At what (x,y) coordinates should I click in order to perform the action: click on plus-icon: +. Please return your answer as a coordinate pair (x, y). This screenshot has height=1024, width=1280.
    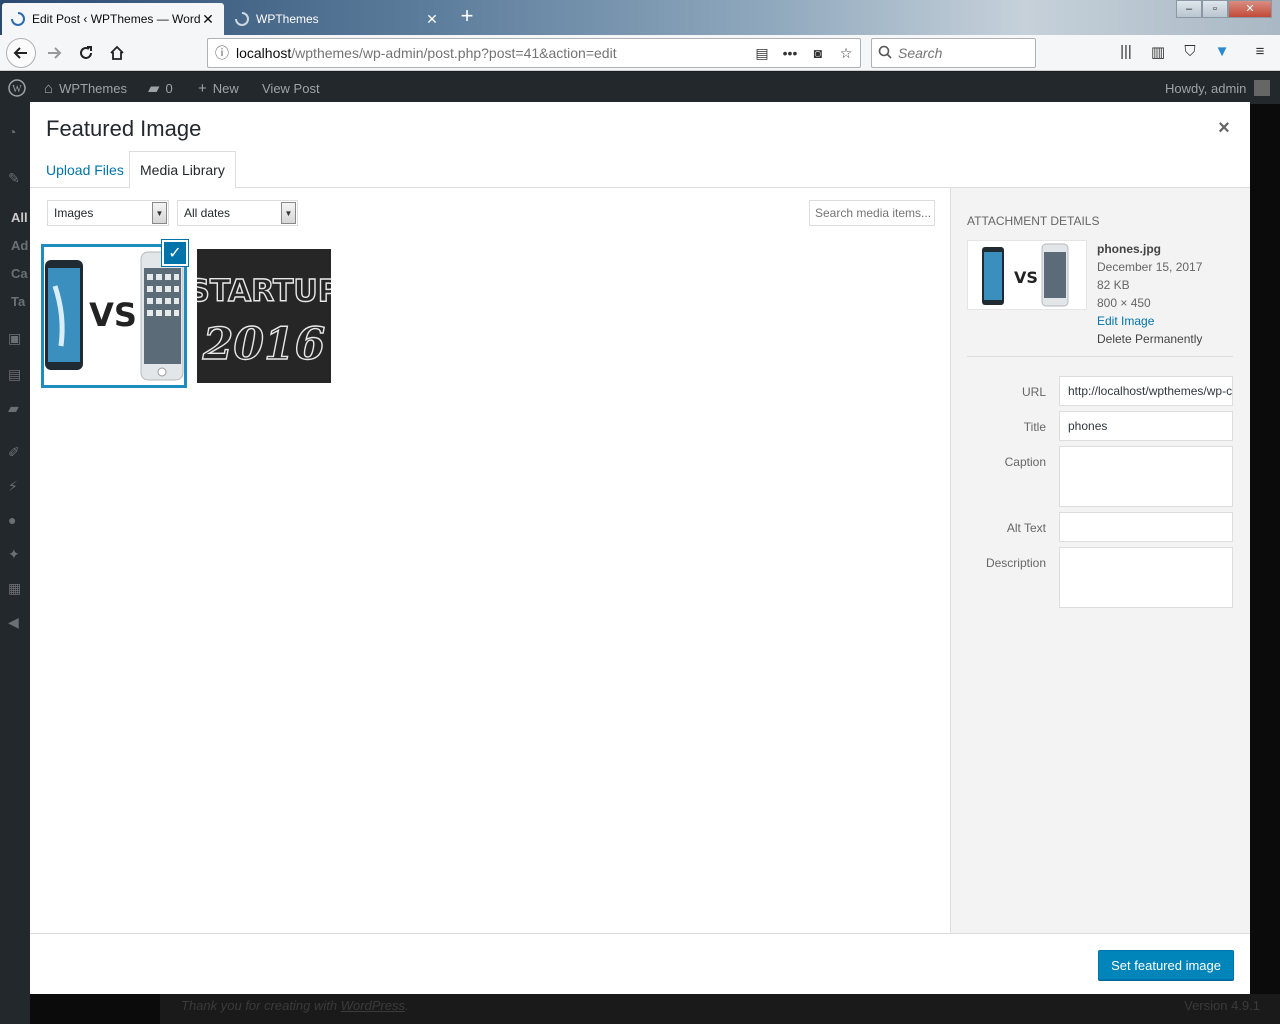
    Looking at the image, I should click on (202, 88).